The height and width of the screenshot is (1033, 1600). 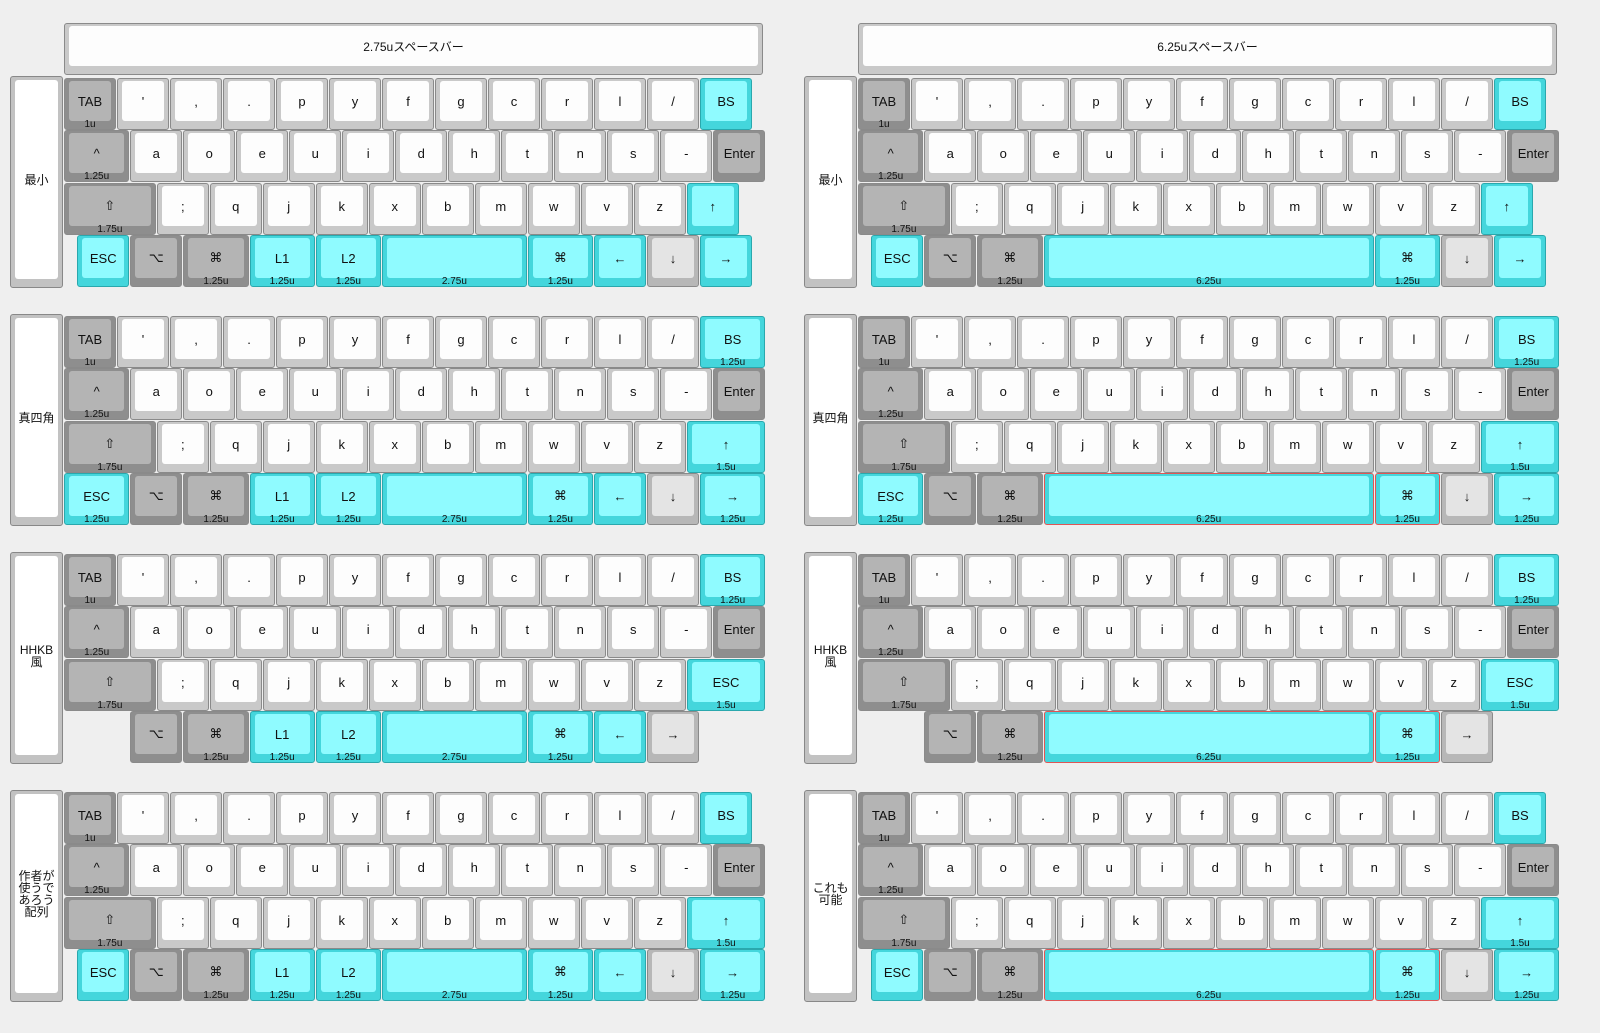 I want to click on block0-key-r1-1: ,, so click(x=196, y=104).